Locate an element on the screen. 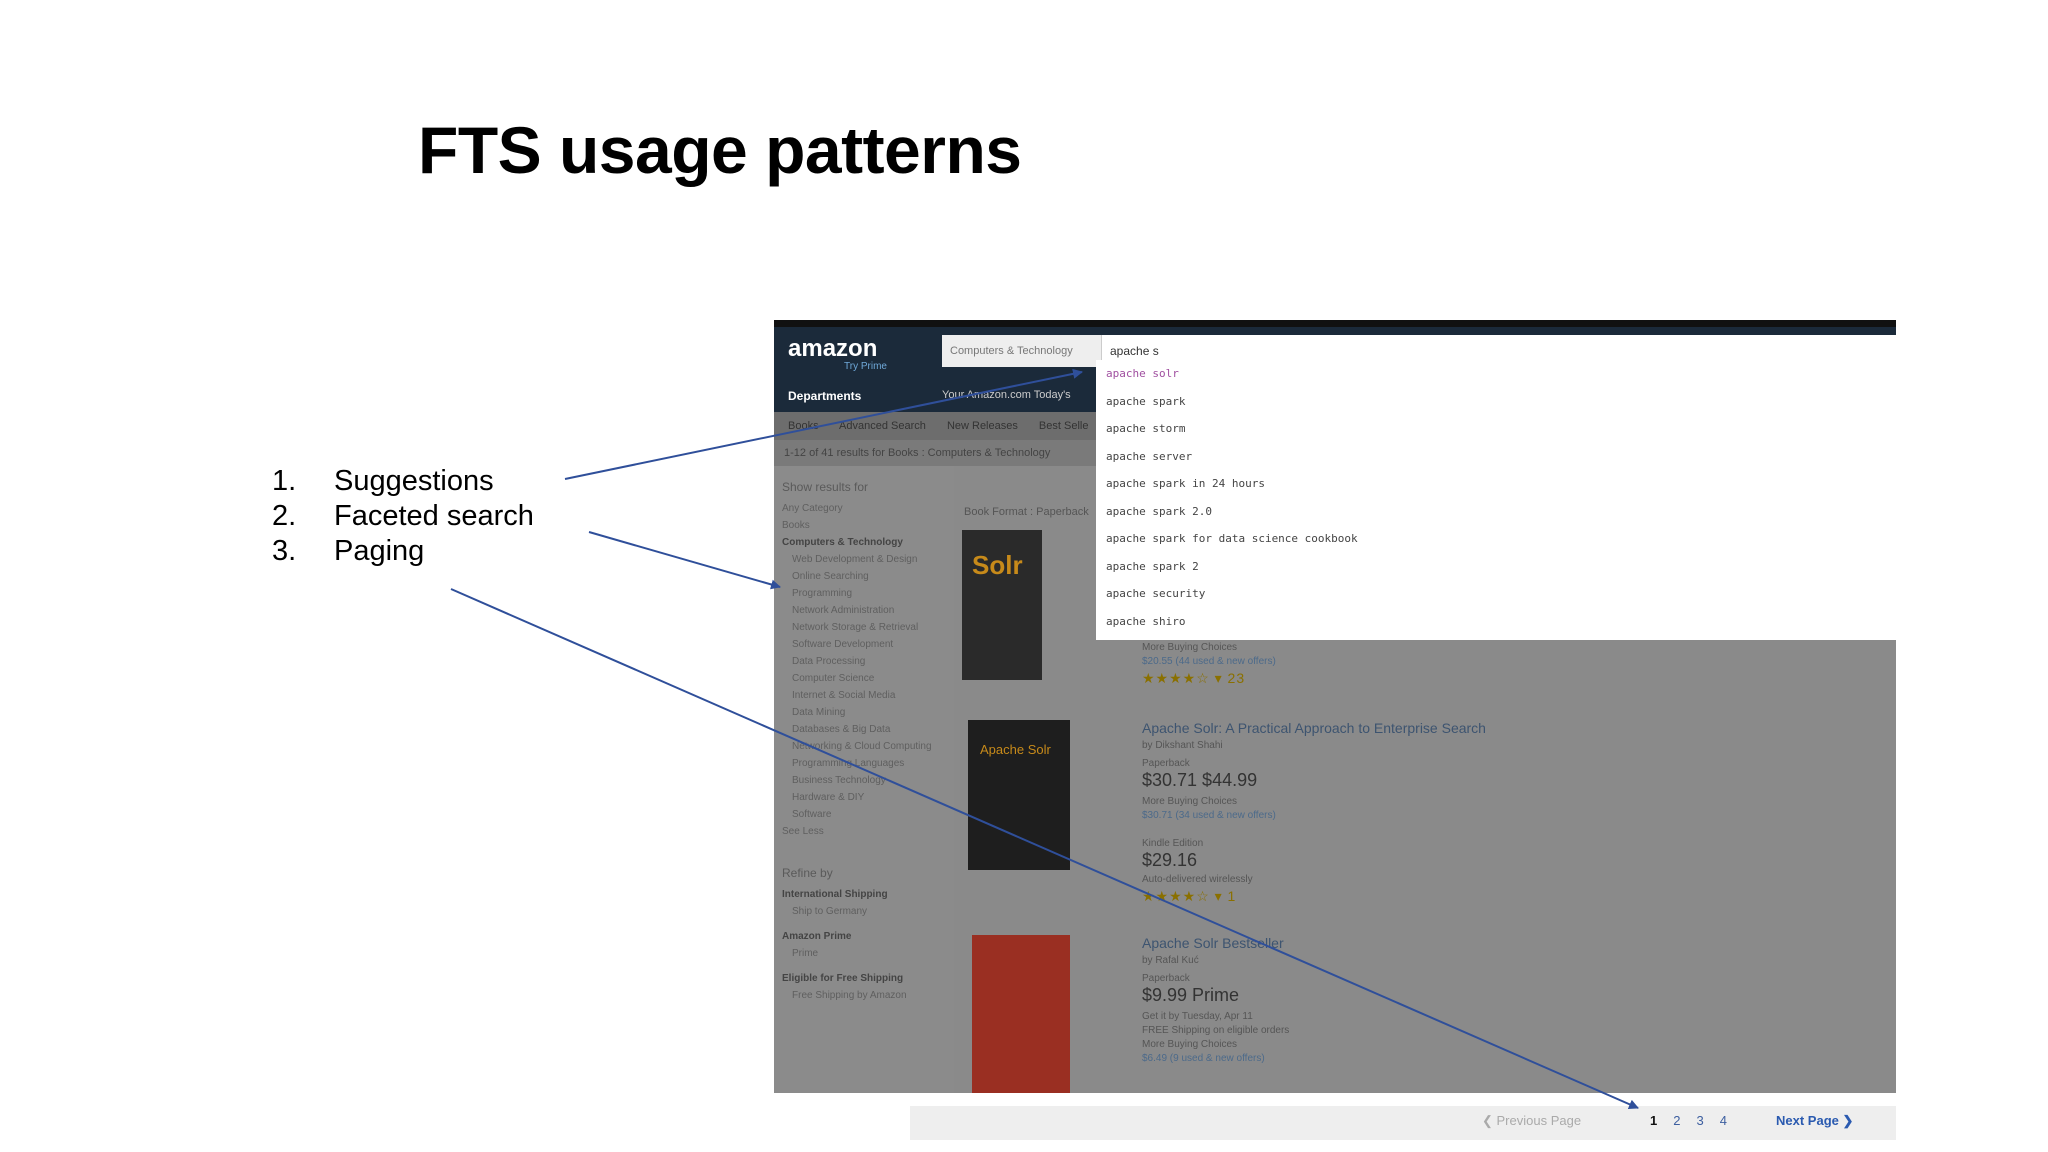 This screenshot has width=2048, height=1152. facet-item: Data Processing is located at coordinates (868, 661).